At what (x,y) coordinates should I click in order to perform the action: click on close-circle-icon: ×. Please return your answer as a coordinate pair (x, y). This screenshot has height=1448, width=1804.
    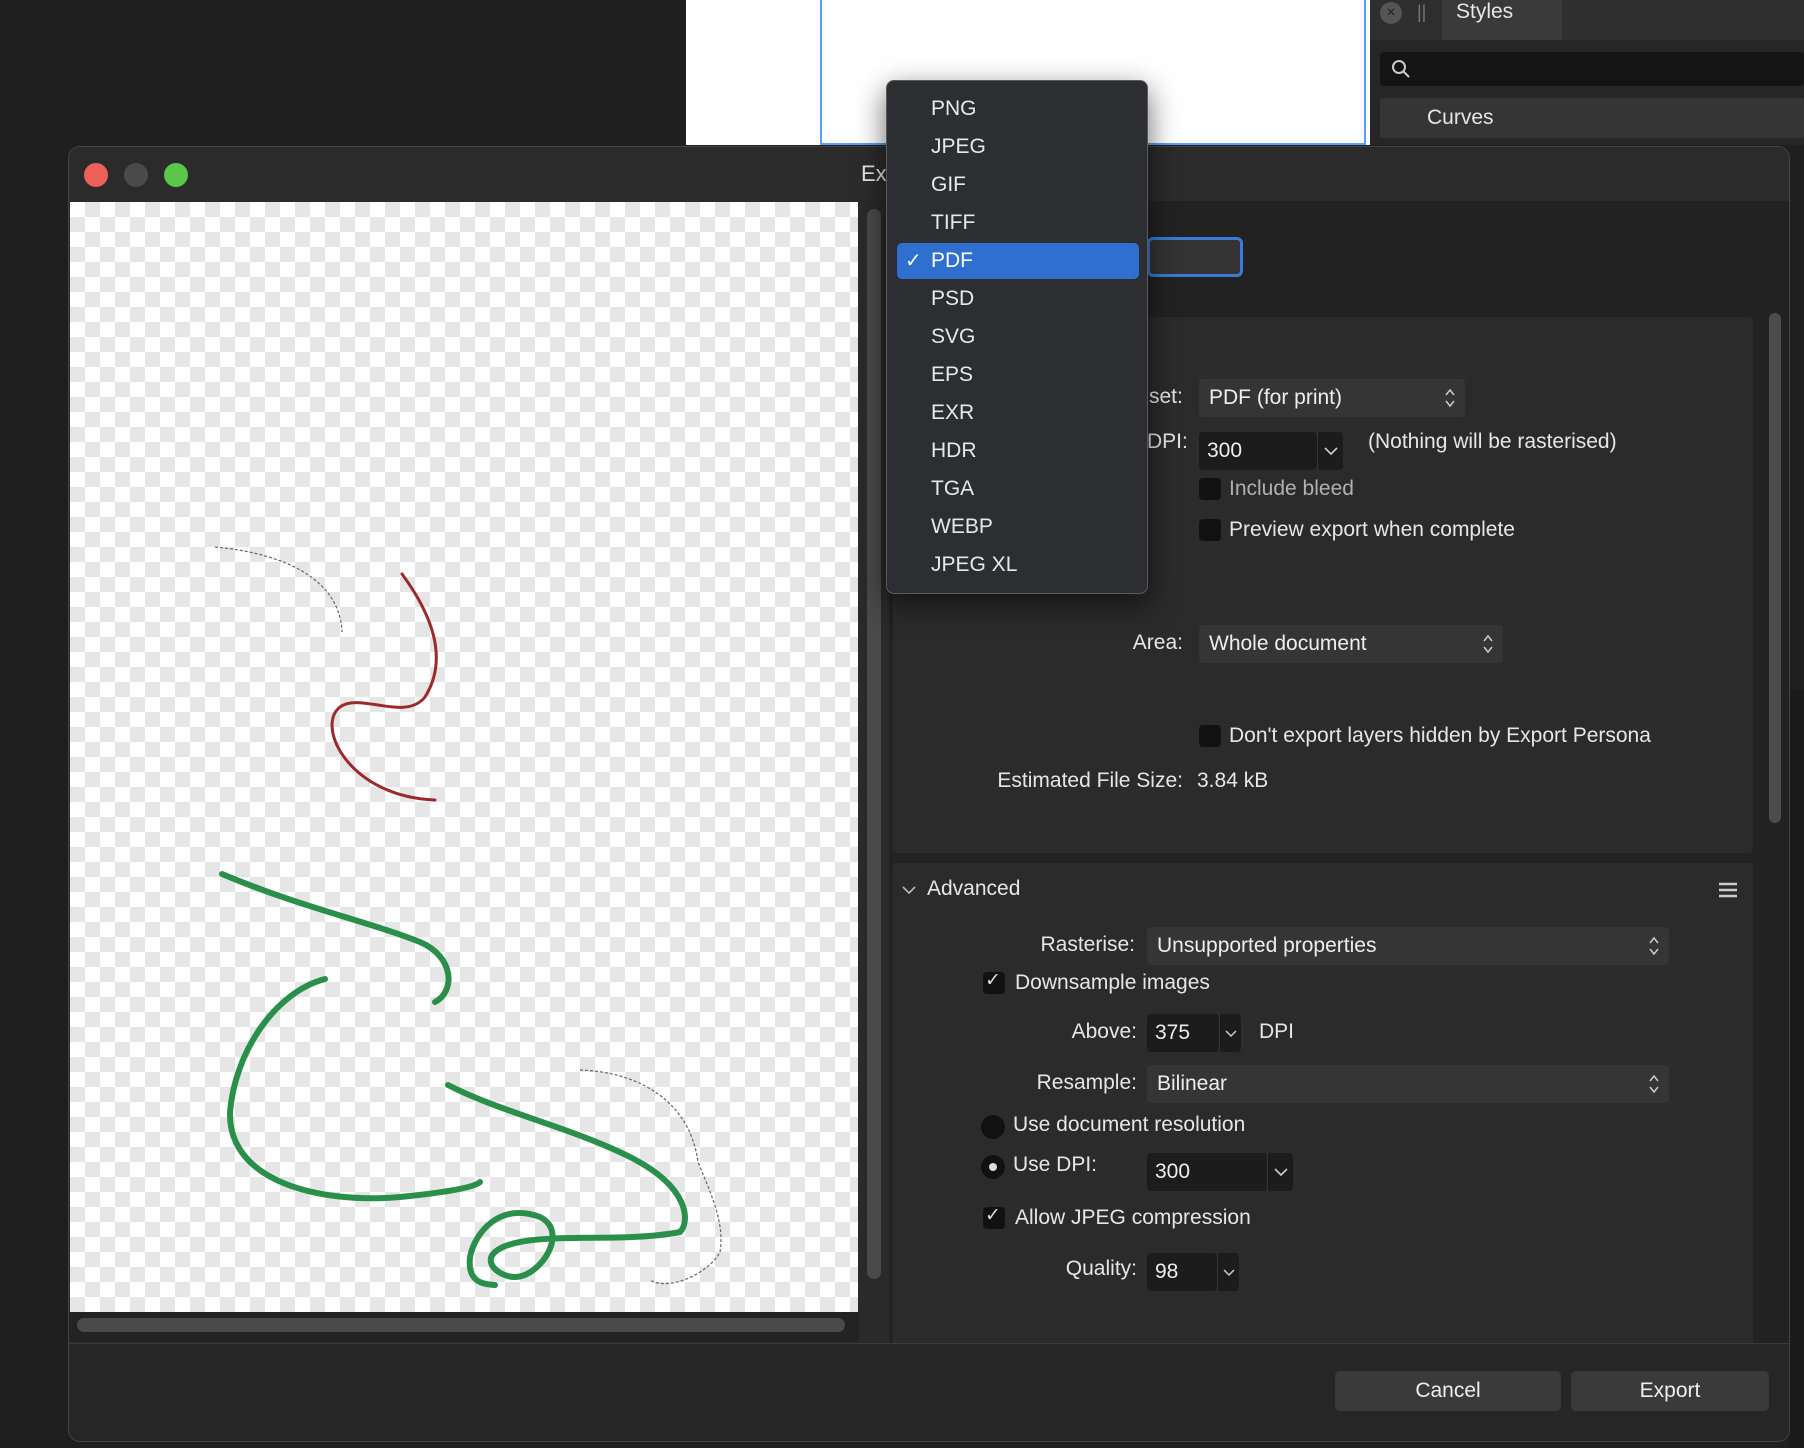
    Looking at the image, I should click on (1391, 13).